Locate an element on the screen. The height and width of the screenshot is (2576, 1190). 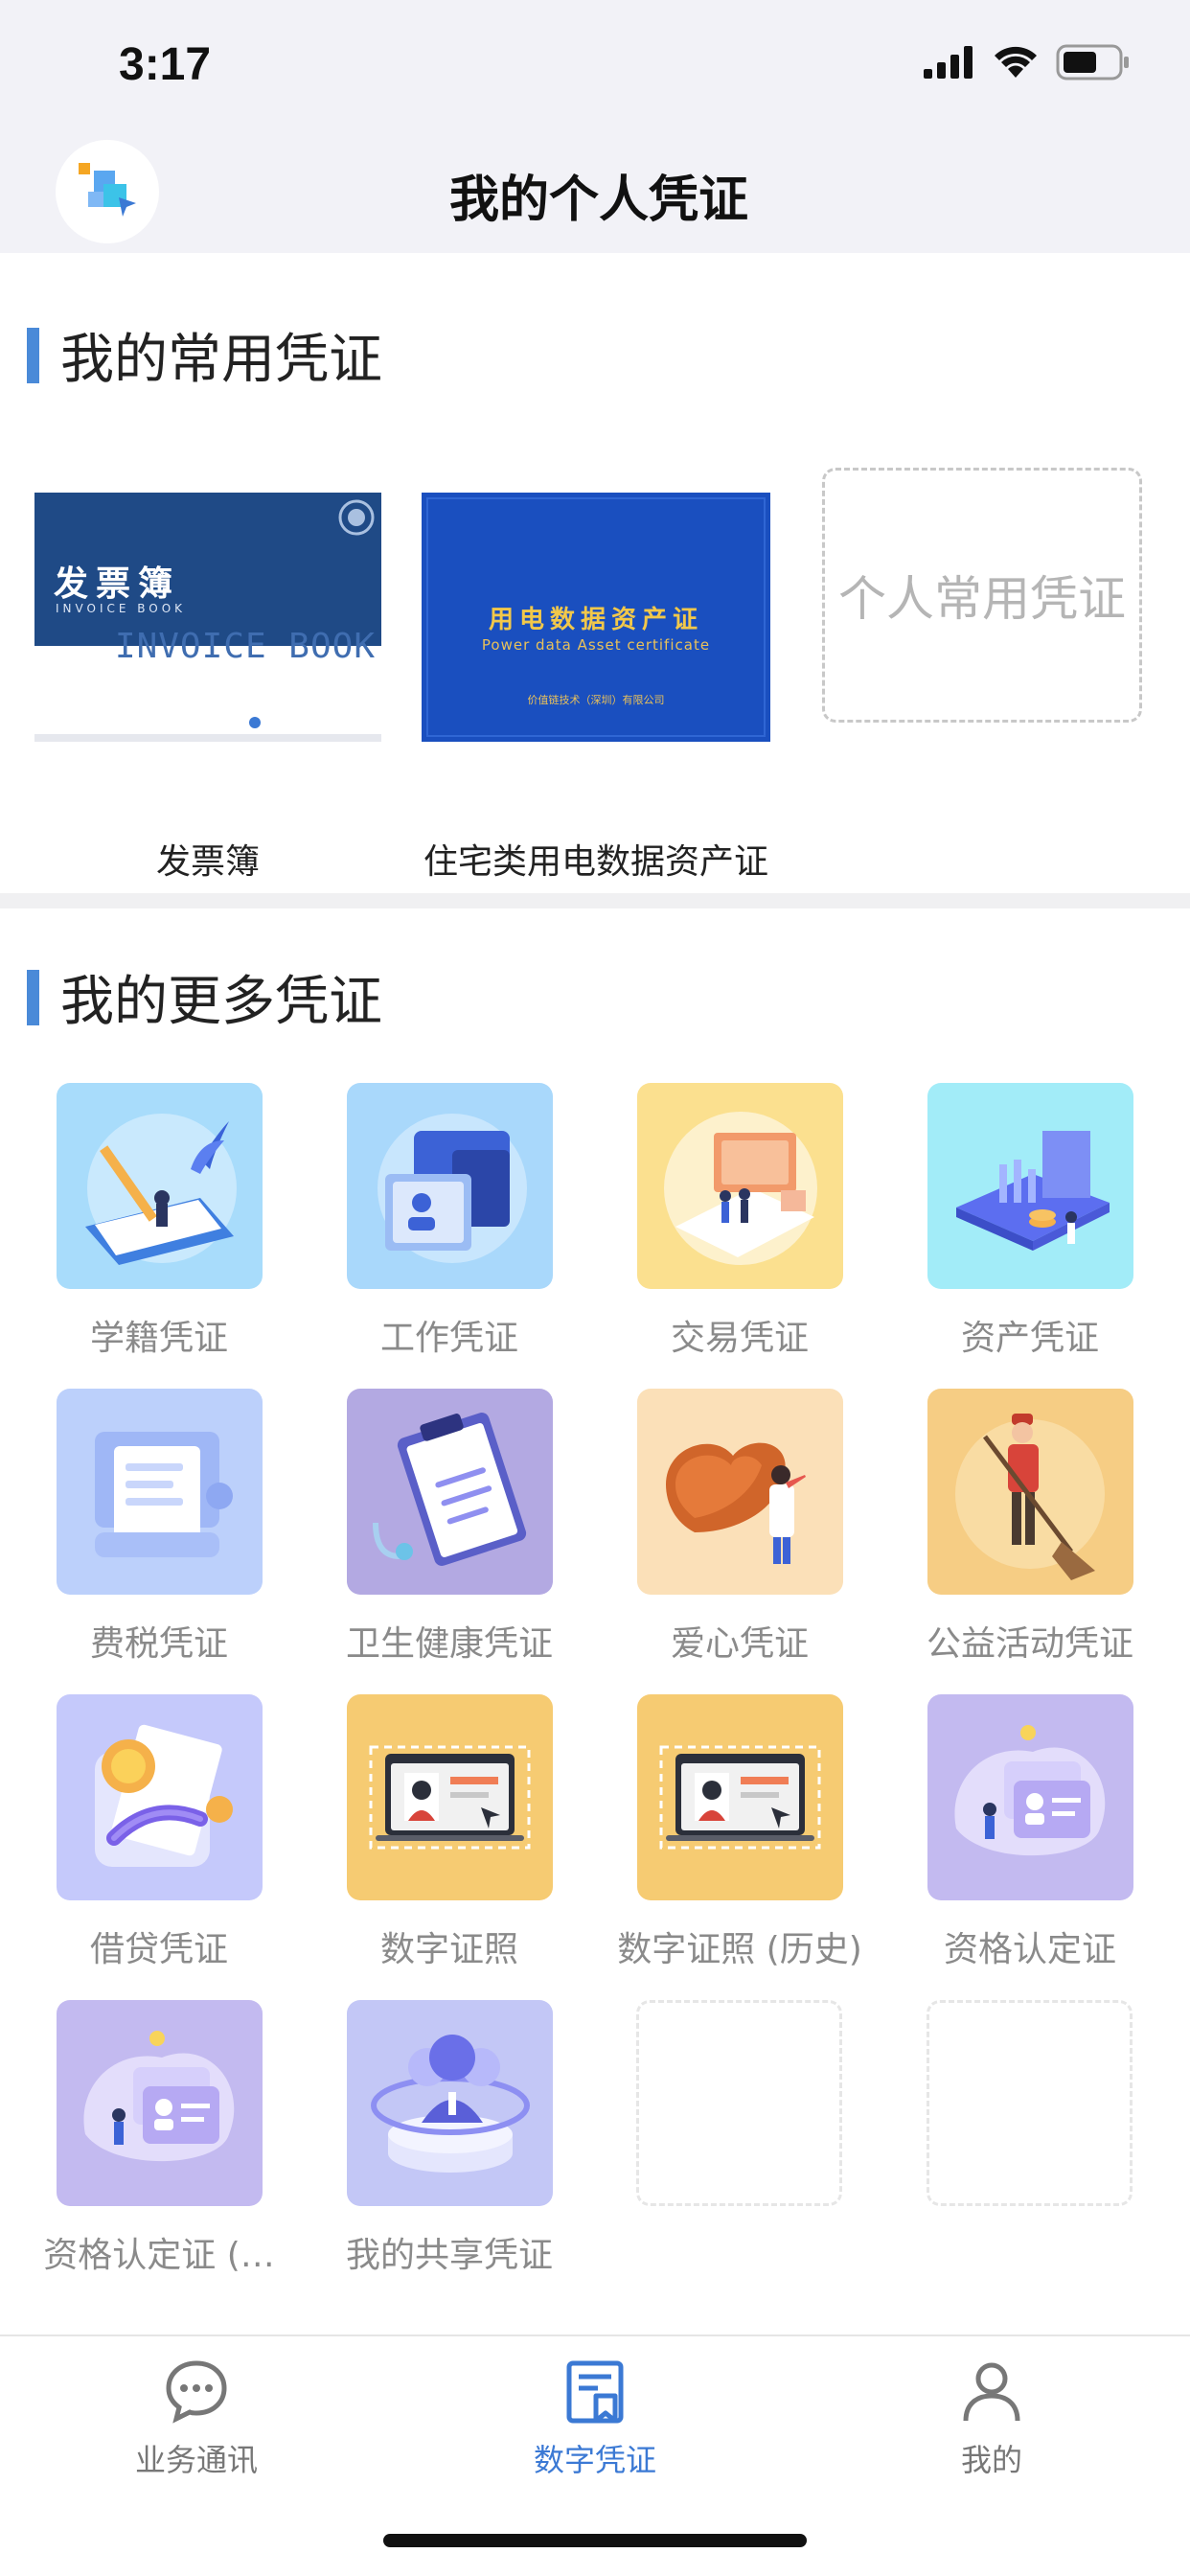
credential-health: 卫生健康凭证 is located at coordinates (450, 1527).